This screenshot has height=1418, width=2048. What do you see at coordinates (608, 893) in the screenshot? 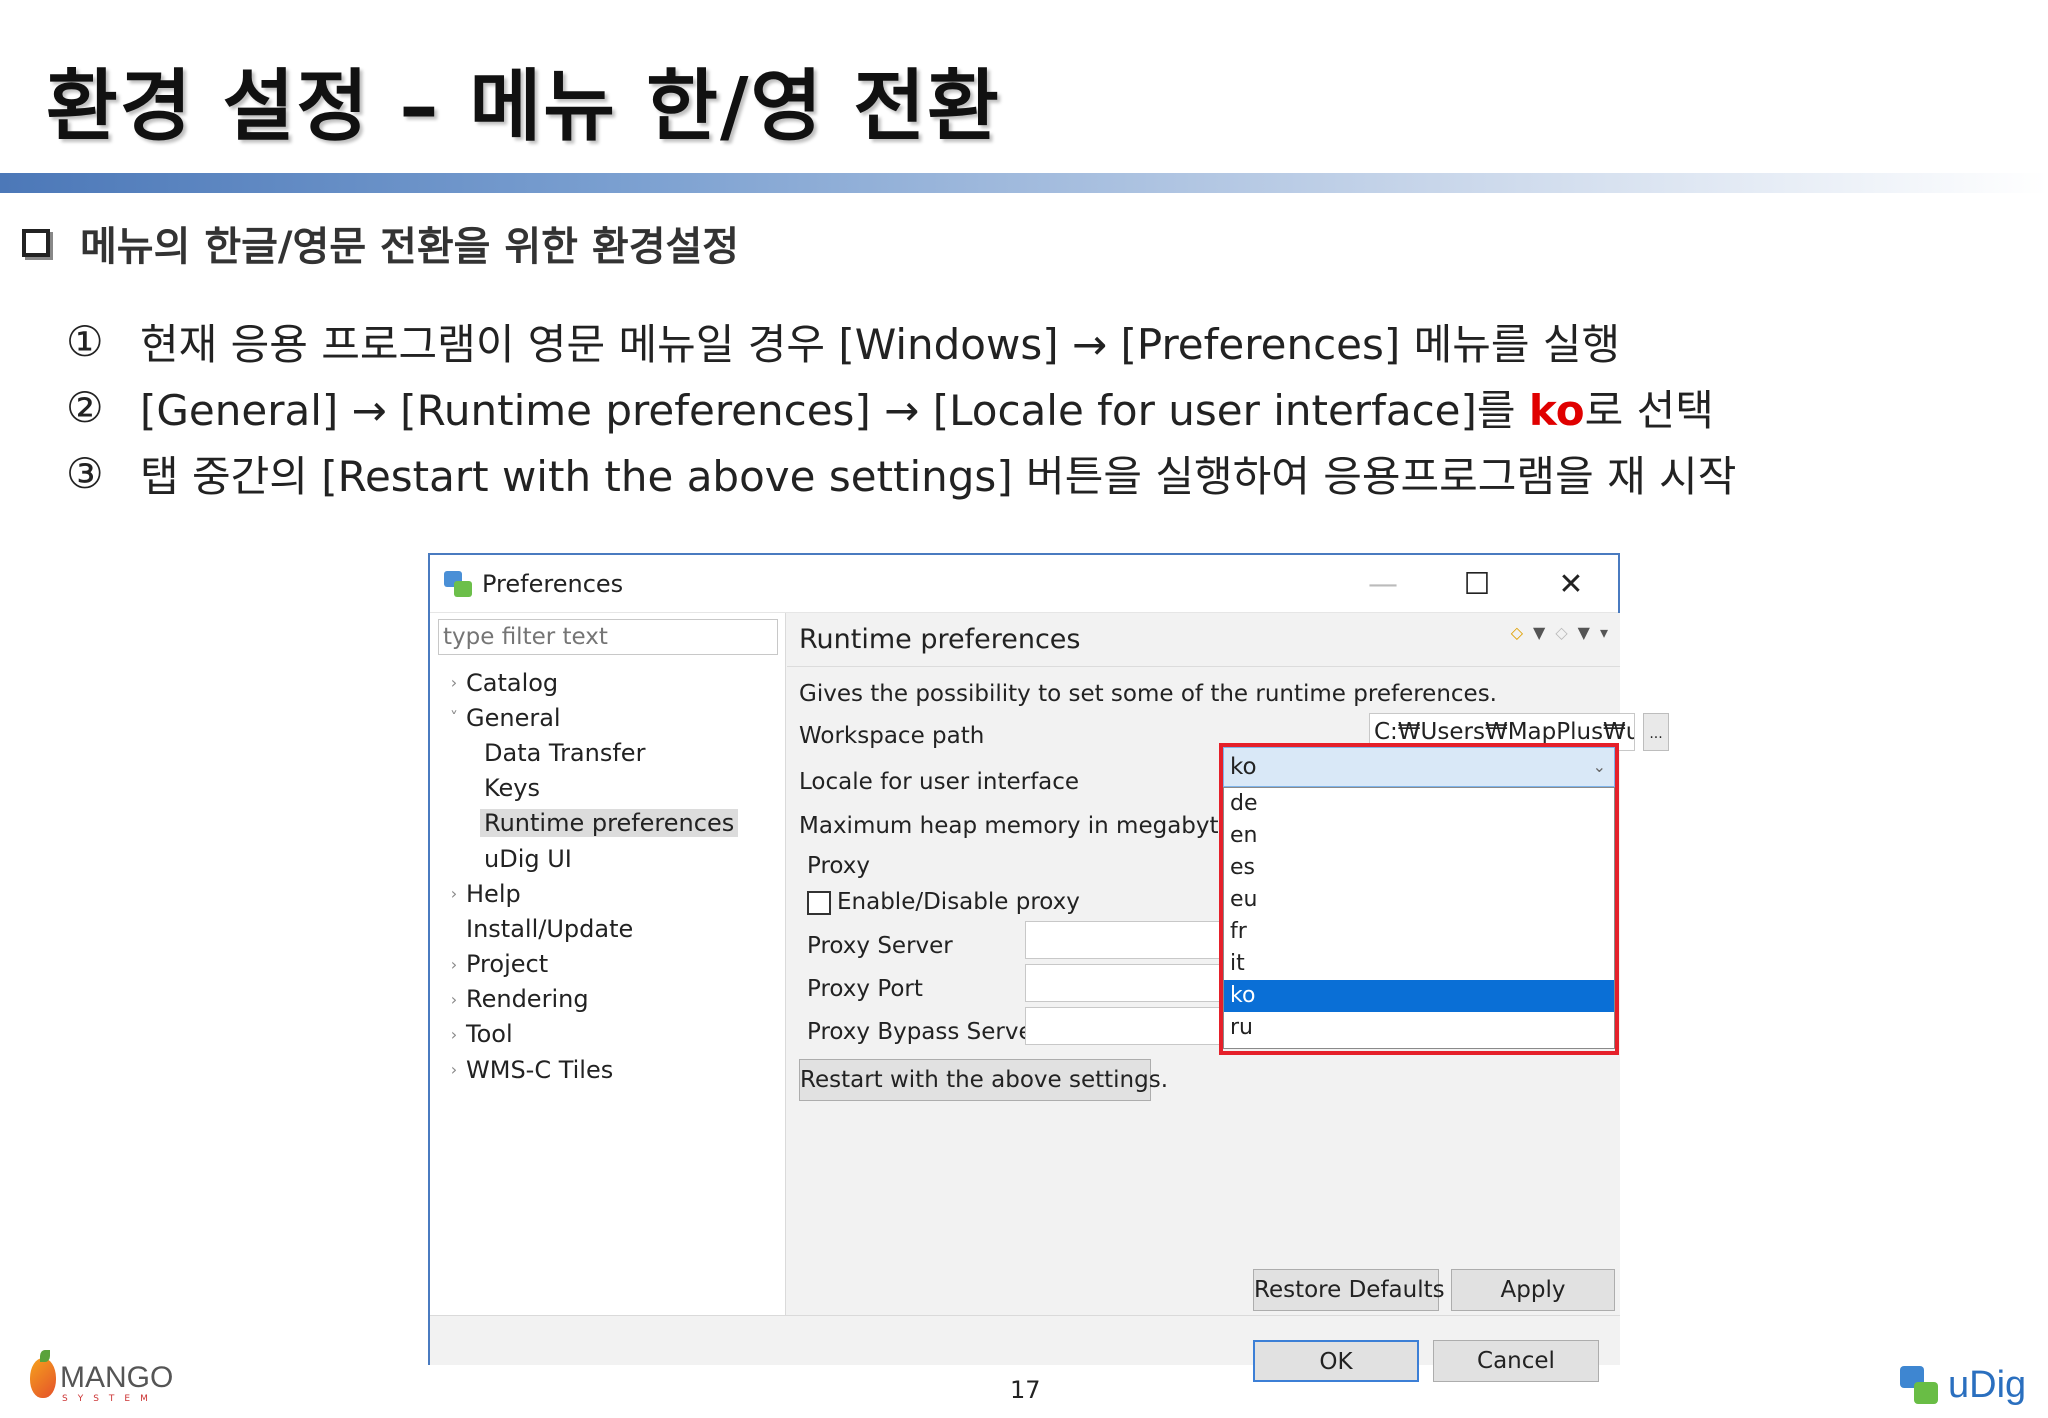
I see `tree-item: › Help` at bounding box center [608, 893].